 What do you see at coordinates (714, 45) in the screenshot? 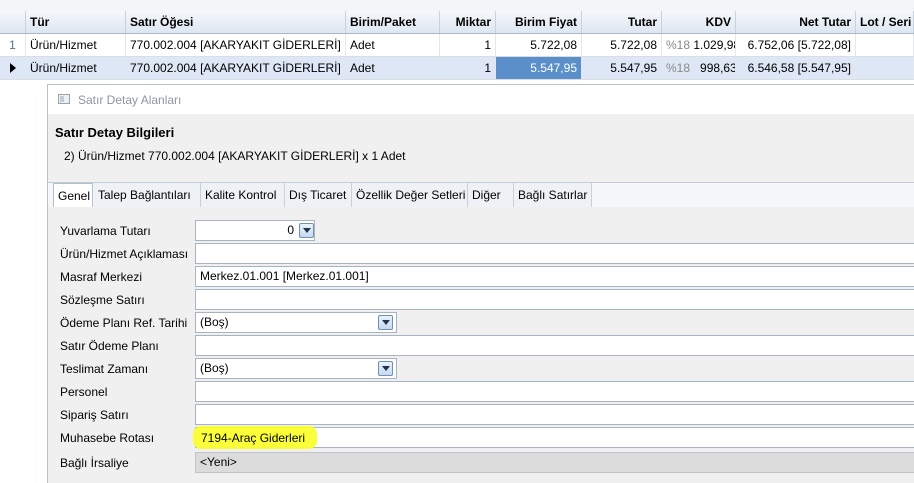
I see `vat-amount: 1.029,98` at bounding box center [714, 45].